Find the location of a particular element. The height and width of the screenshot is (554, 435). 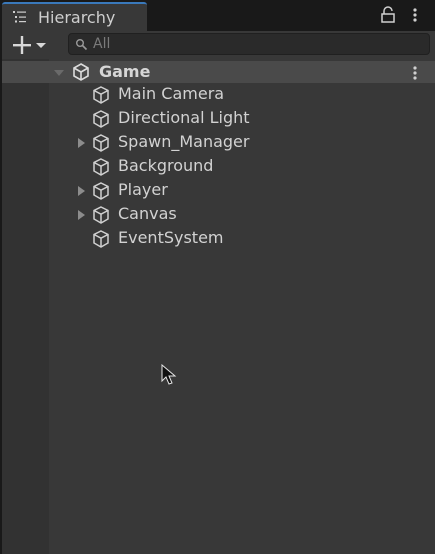

scene-name: Game is located at coordinates (125, 71).